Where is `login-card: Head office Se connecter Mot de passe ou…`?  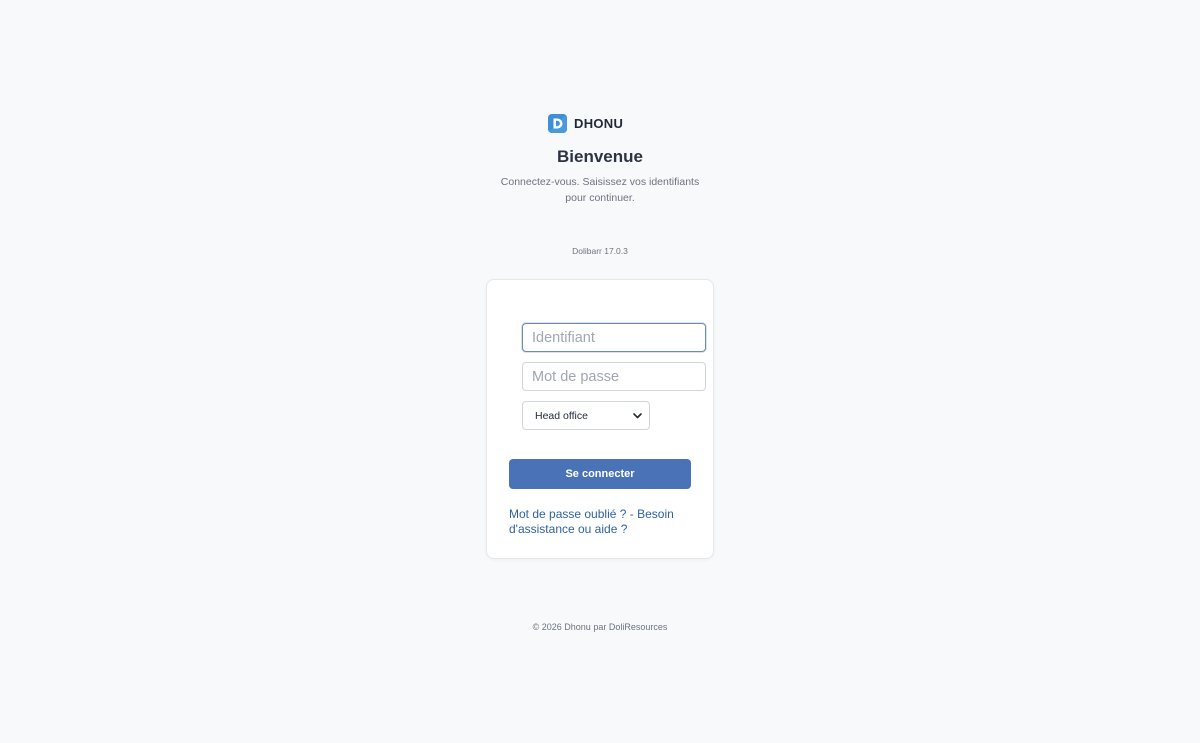 login-card: Head office Se connecter Mot de passe ou… is located at coordinates (600, 419).